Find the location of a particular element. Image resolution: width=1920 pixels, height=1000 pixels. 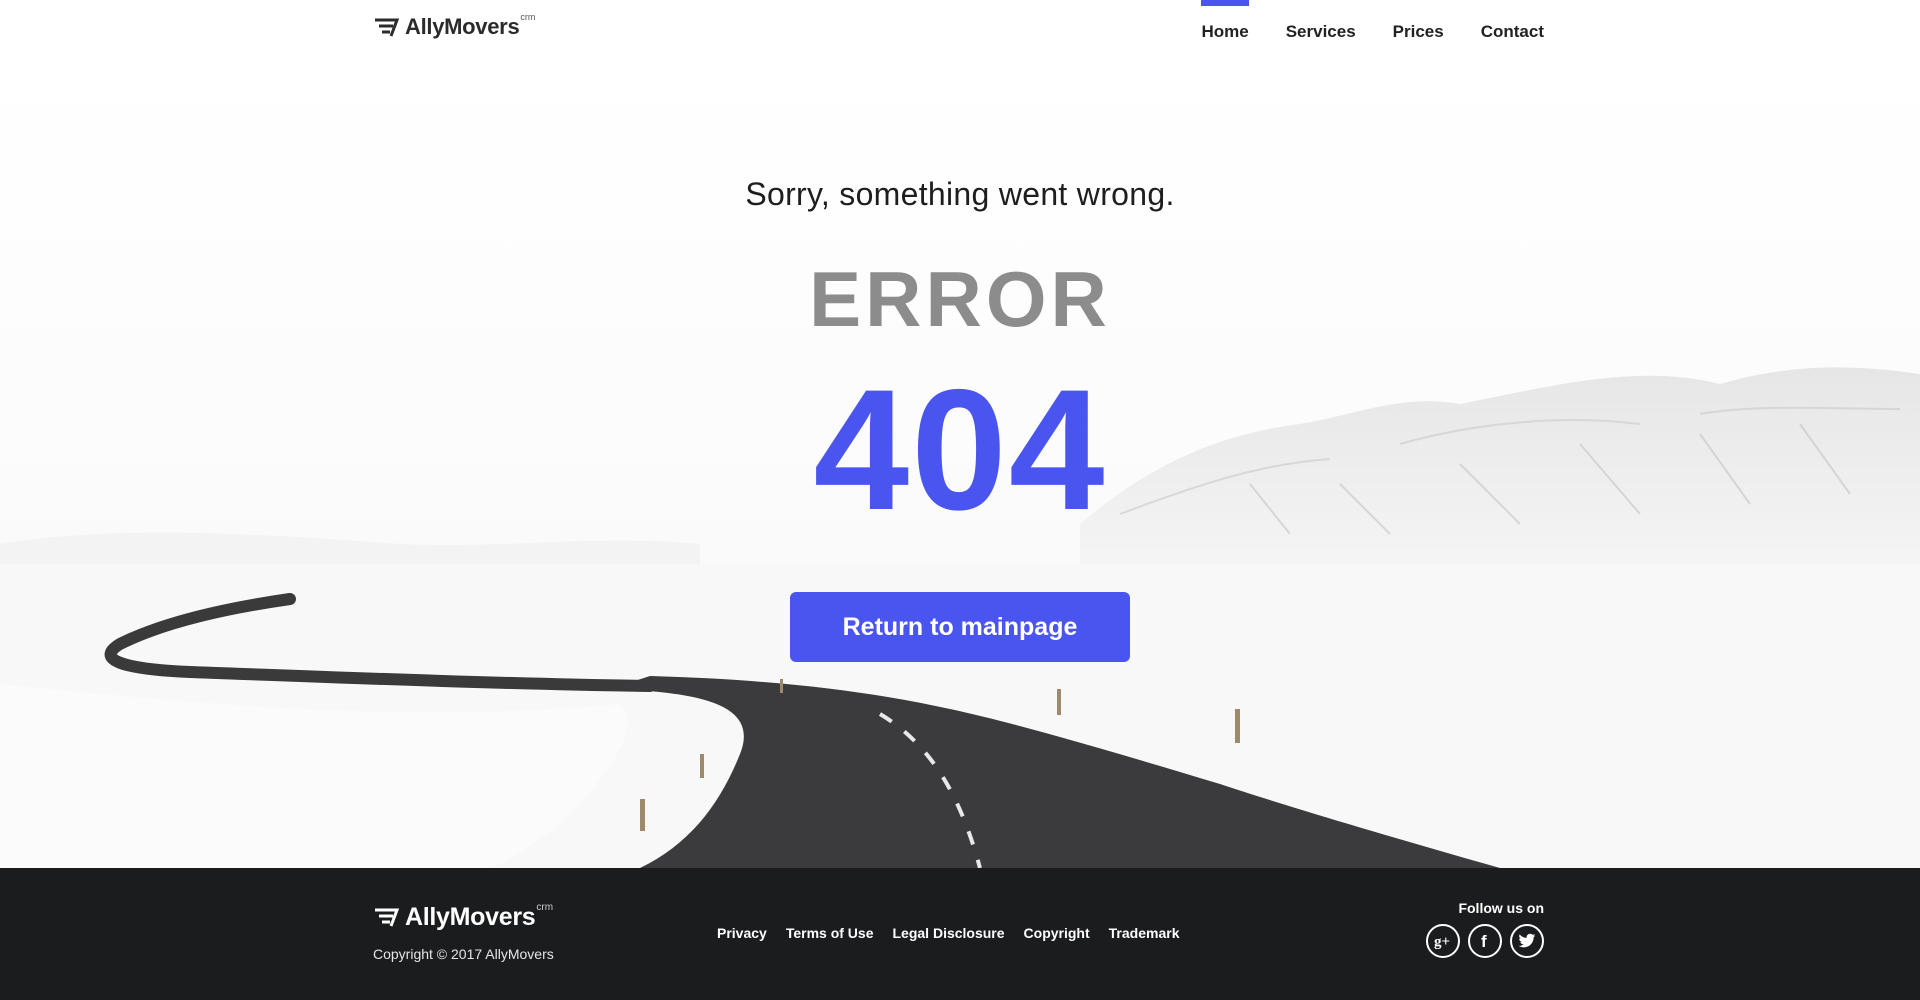

footer-copyright: Copyright © 2017 AllyMovers is located at coordinates (463, 954).